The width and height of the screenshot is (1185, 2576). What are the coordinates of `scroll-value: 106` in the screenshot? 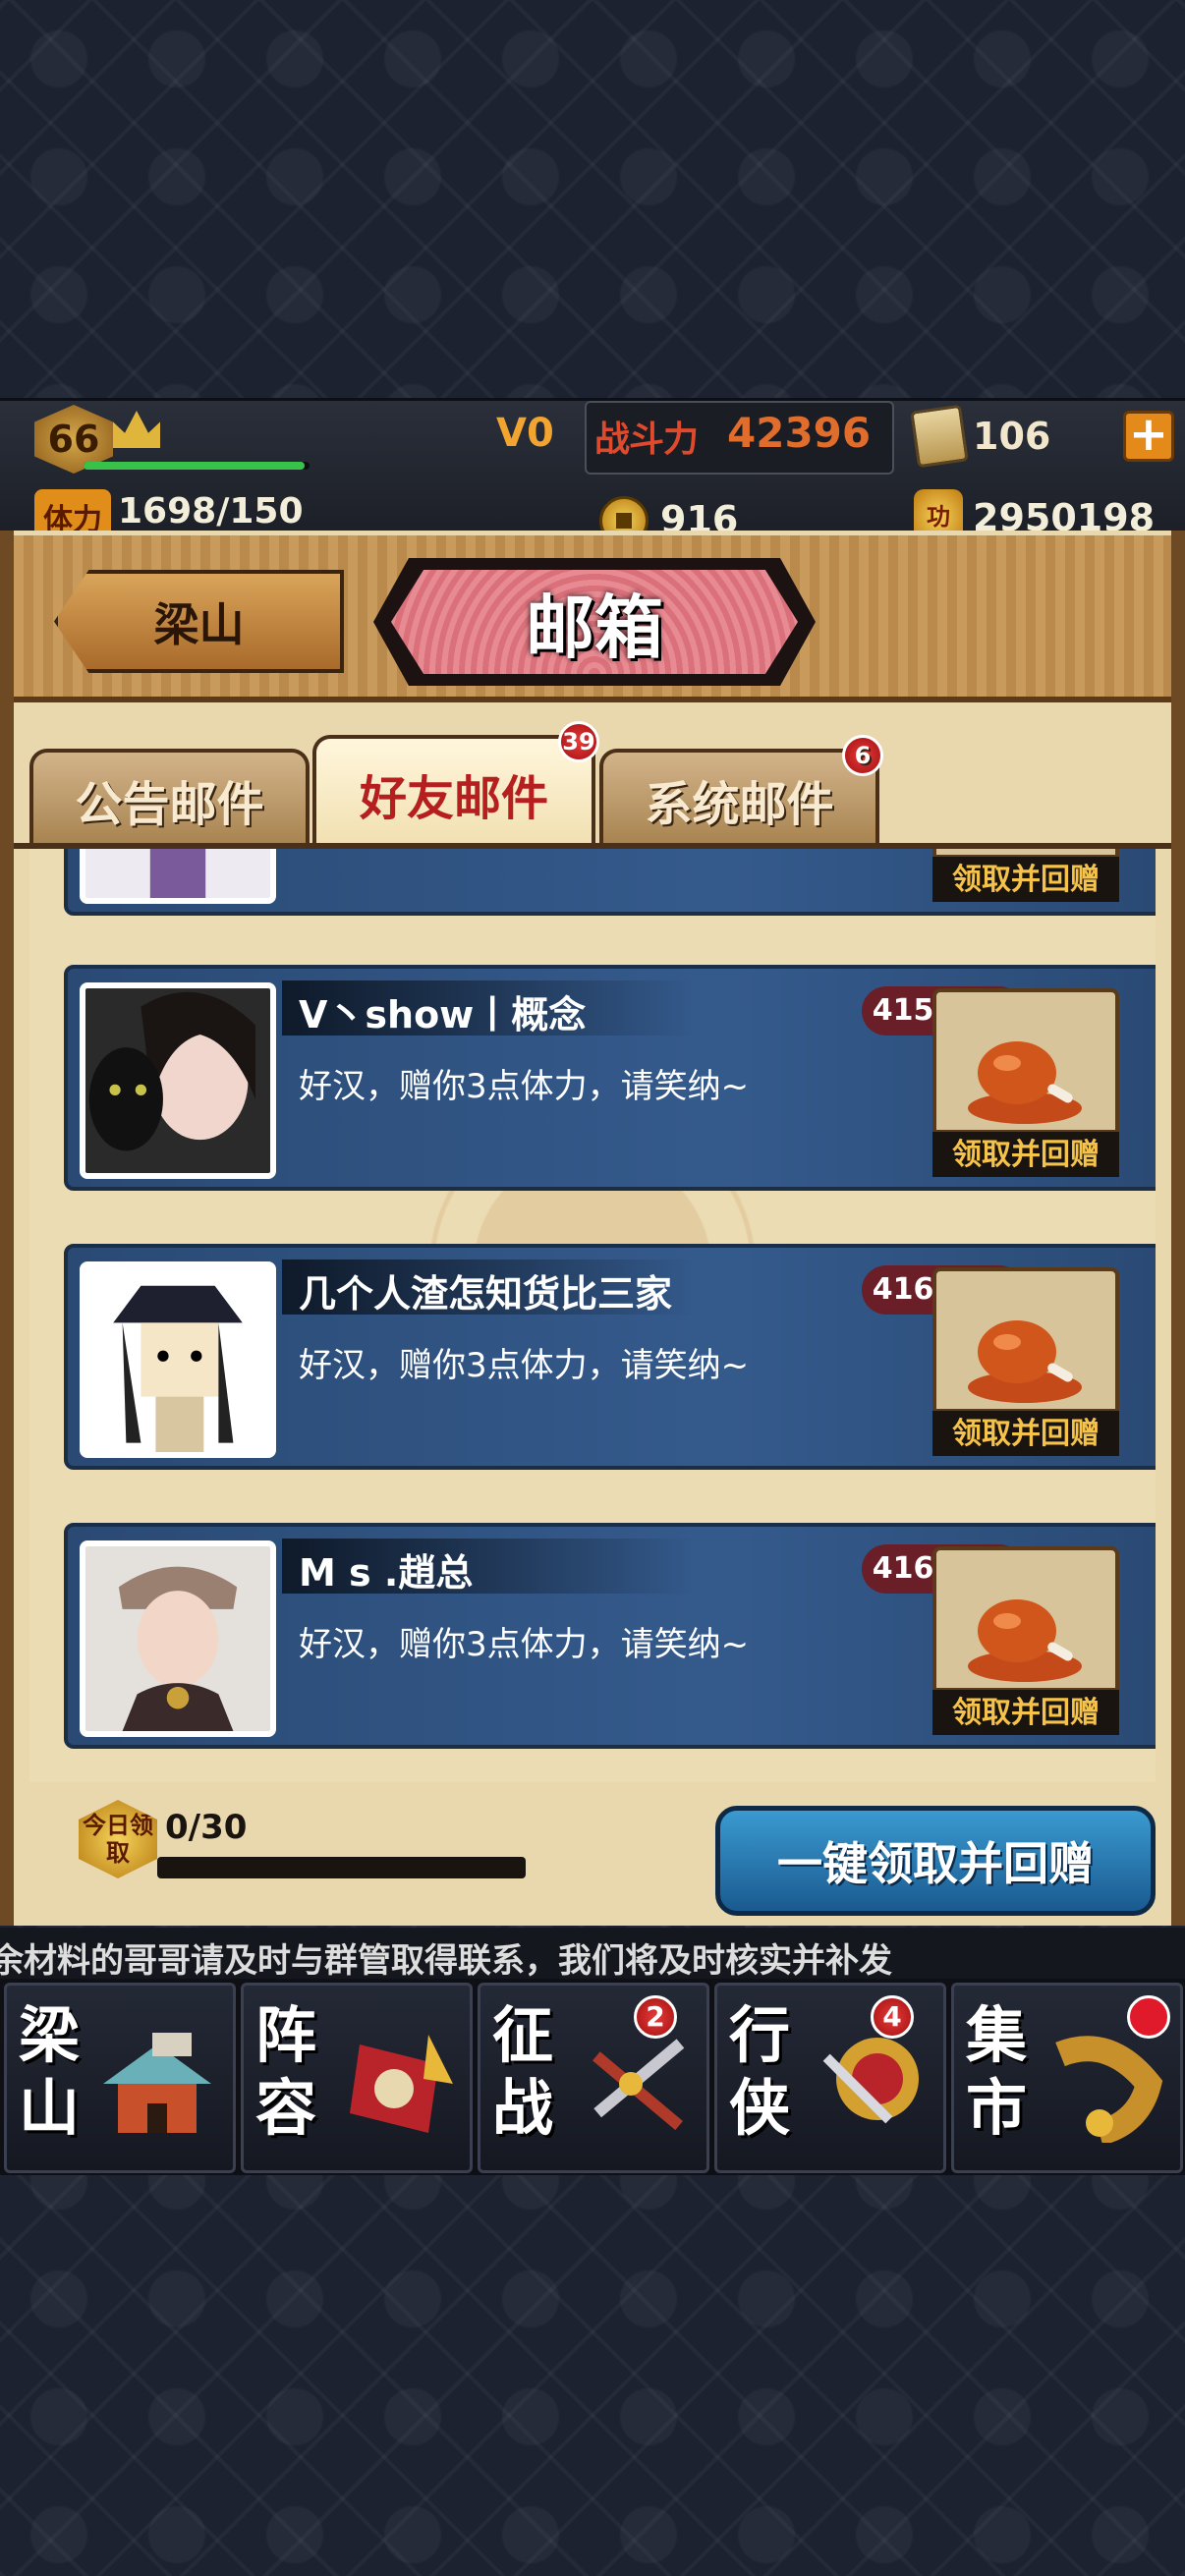 It's located at (1012, 436).